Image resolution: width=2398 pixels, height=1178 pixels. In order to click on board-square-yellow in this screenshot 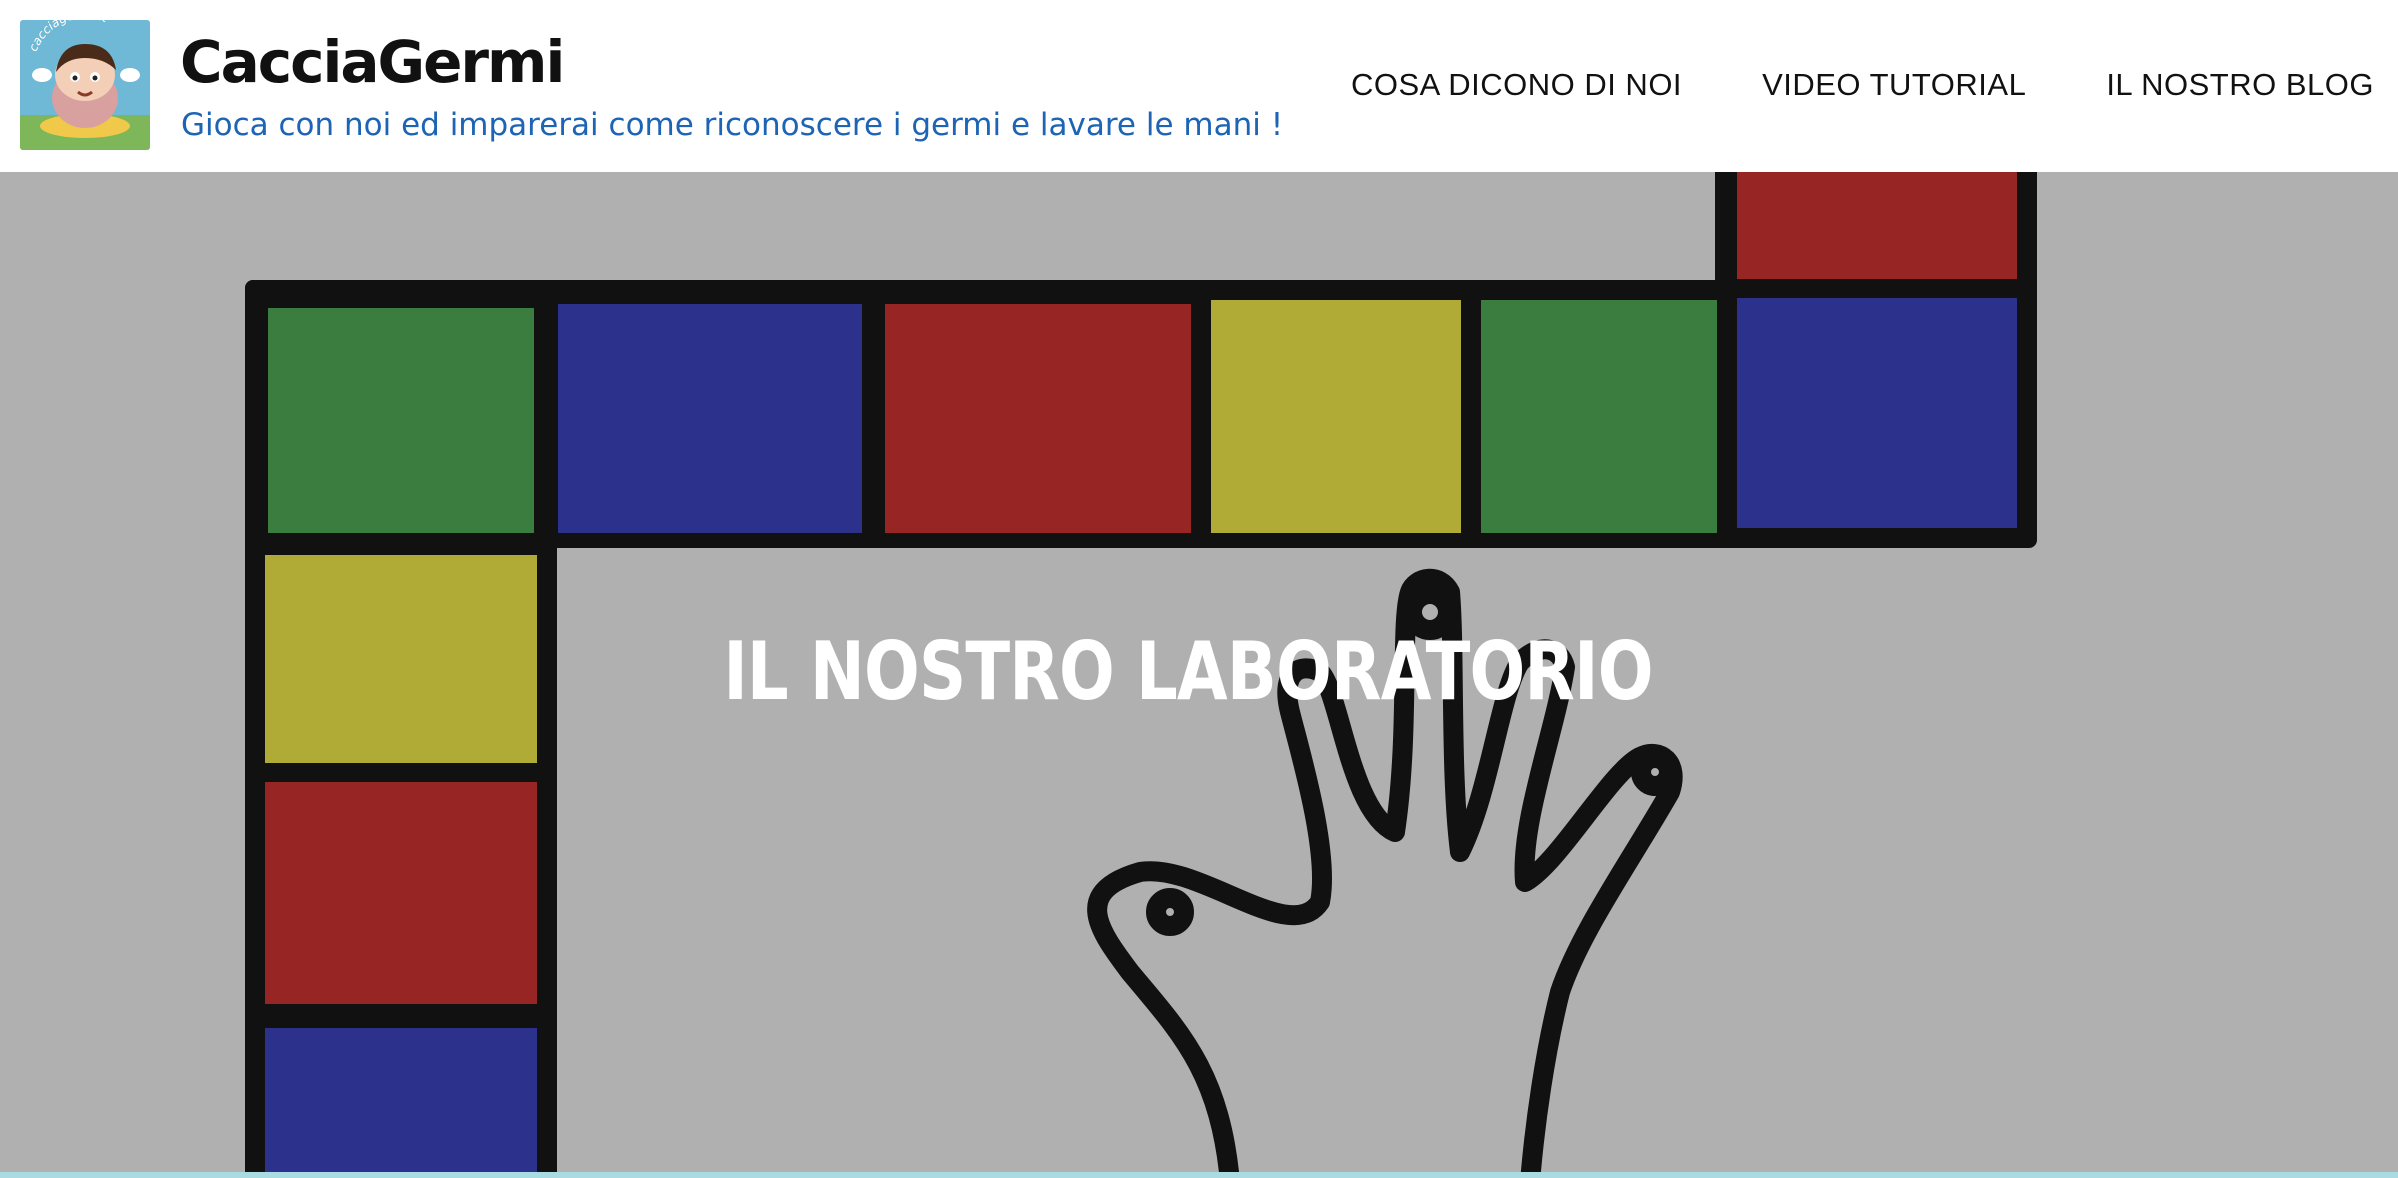, I will do `click(1336, 416)`.